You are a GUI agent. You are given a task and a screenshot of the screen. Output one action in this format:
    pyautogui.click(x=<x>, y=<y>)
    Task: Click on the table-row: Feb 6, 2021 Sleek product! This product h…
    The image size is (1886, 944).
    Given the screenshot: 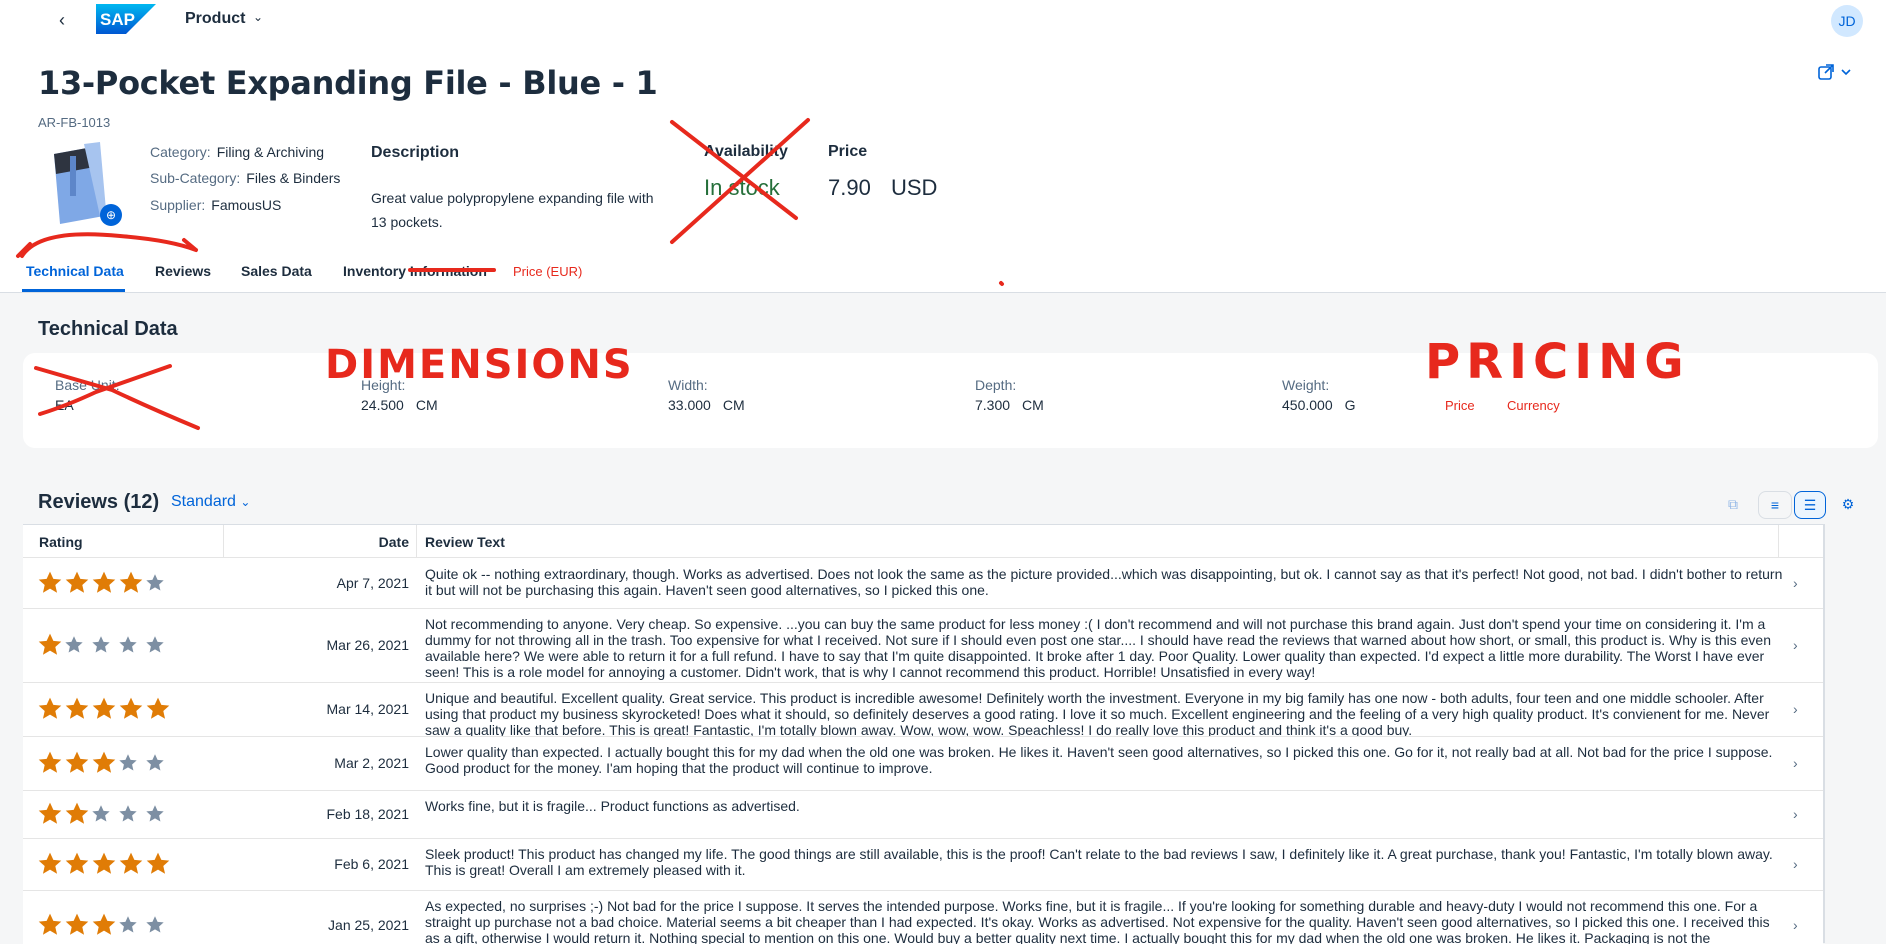 What is the action you would take?
    pyautogui.click(x=923, y=864)
    